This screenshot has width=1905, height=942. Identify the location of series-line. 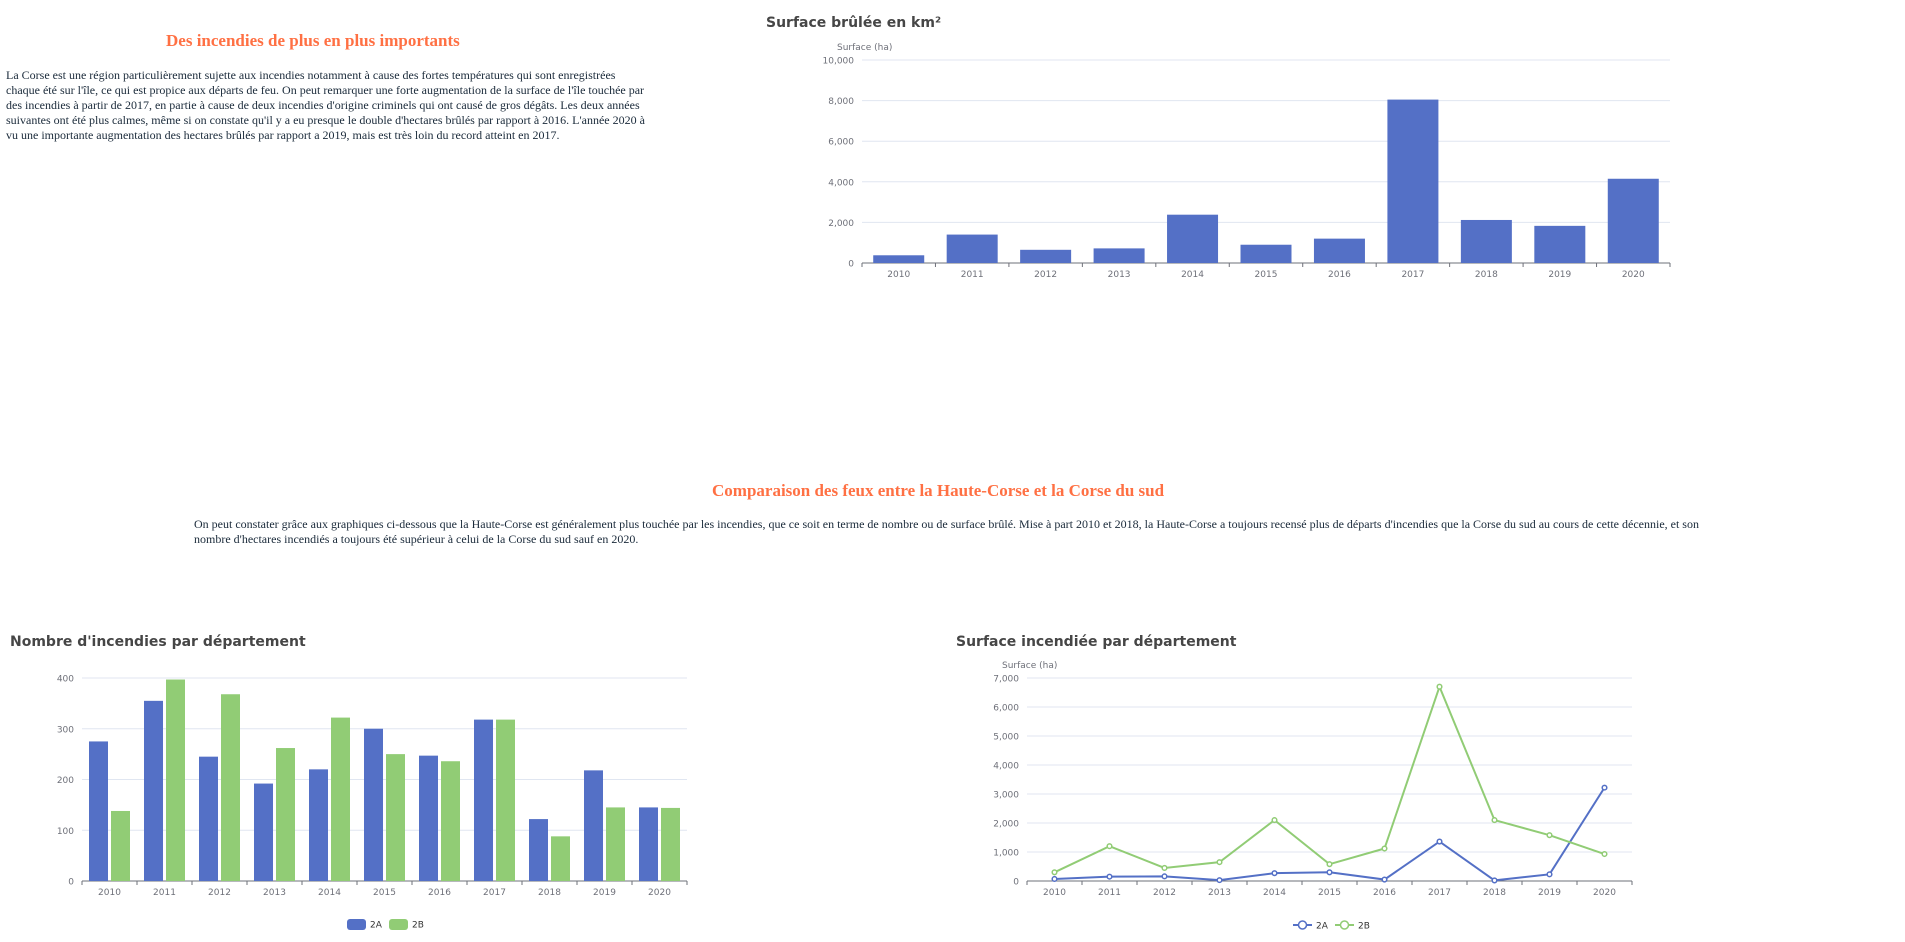
(1329, 778).